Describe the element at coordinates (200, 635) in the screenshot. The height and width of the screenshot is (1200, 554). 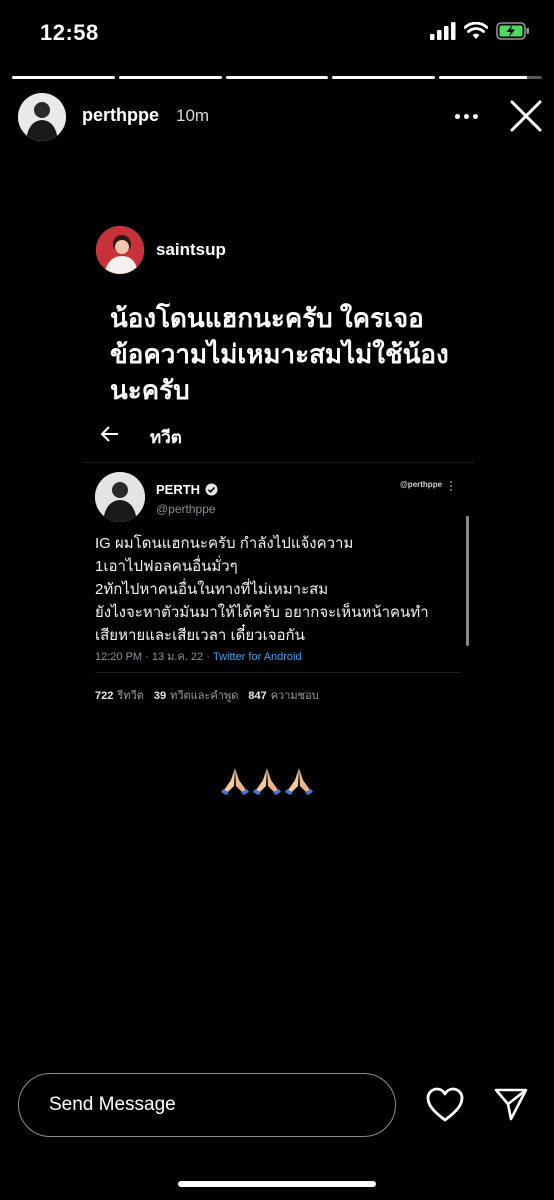
I see `tweet-line: เสียหายและเสียเวลา เดี๋ยวเจอกัน` at that location.